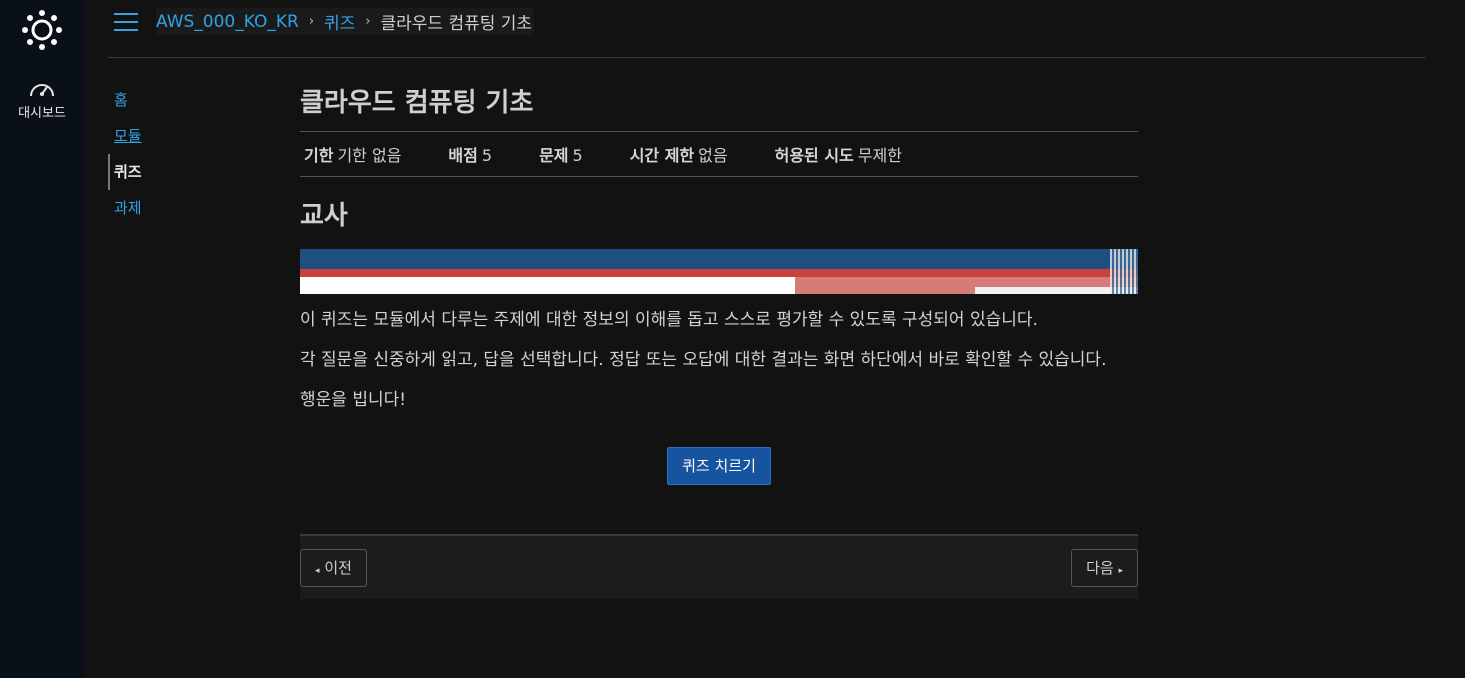  I want to click on previous-button: ◂ 이전, so click(333, 568).